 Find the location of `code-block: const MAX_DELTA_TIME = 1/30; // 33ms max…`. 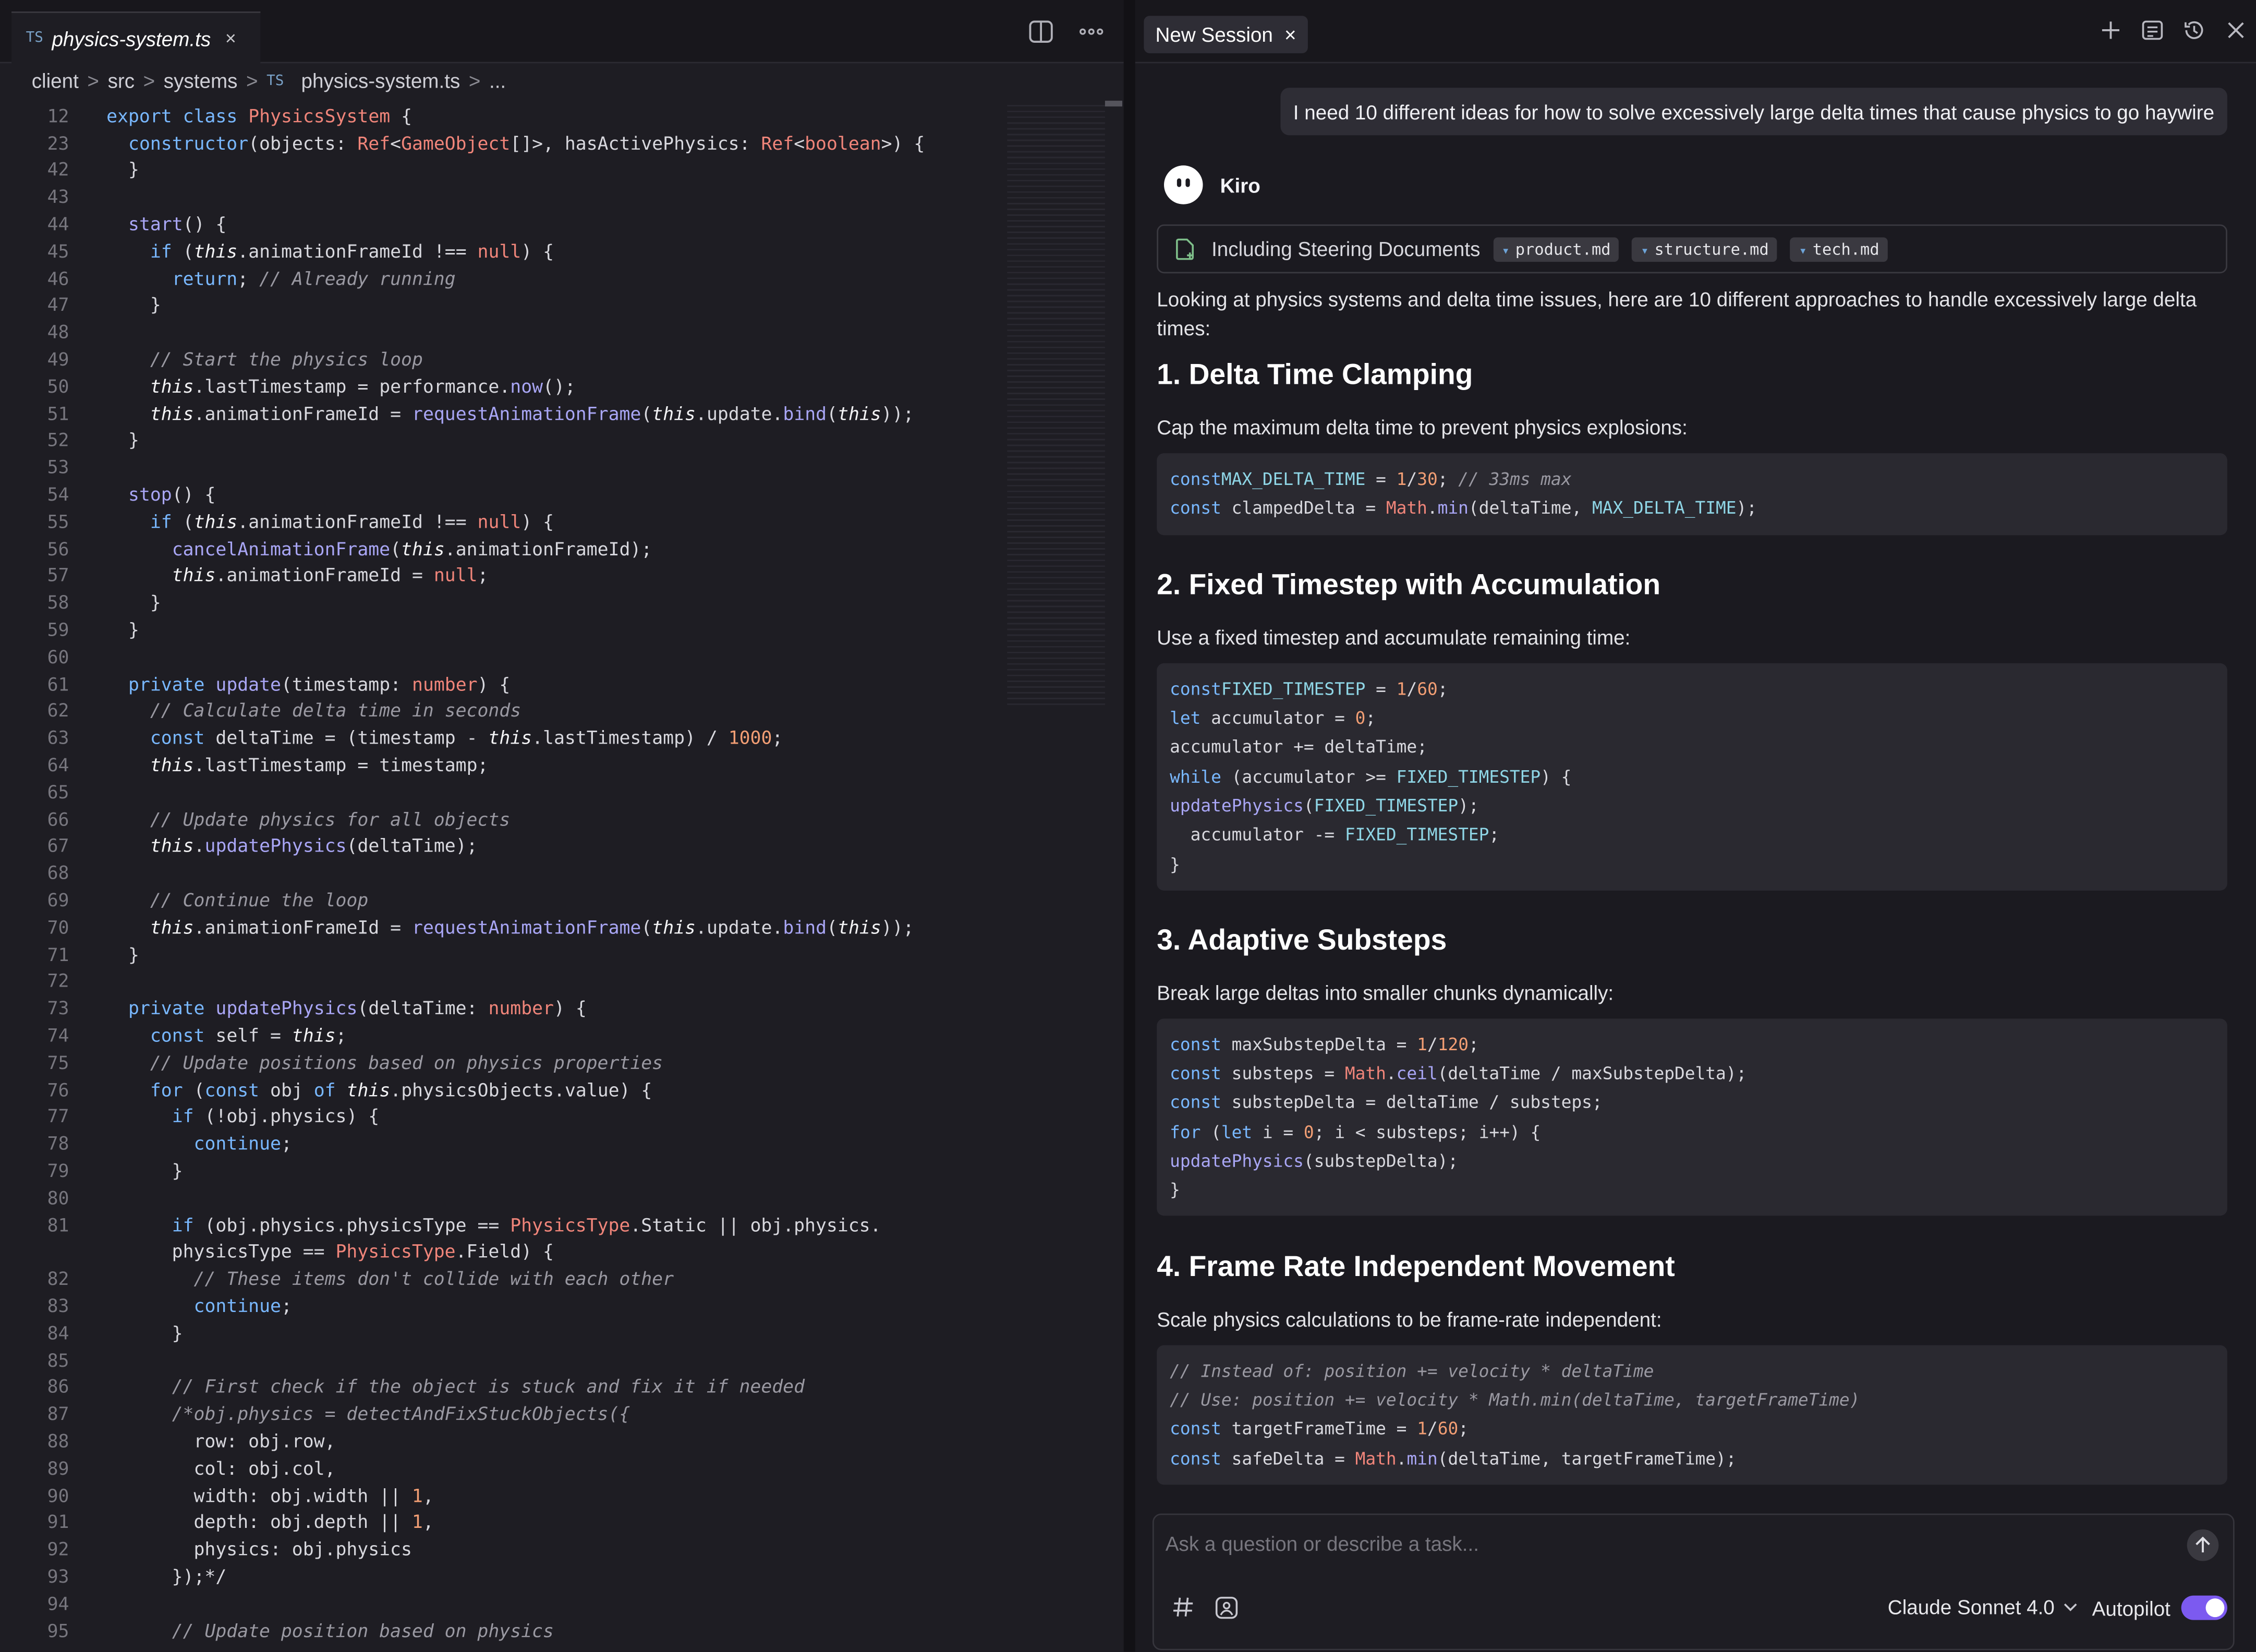

code-block: const MAX_DELTA_TIME = 1/30; // 33ms max… is located at coordinates (1692, 494).